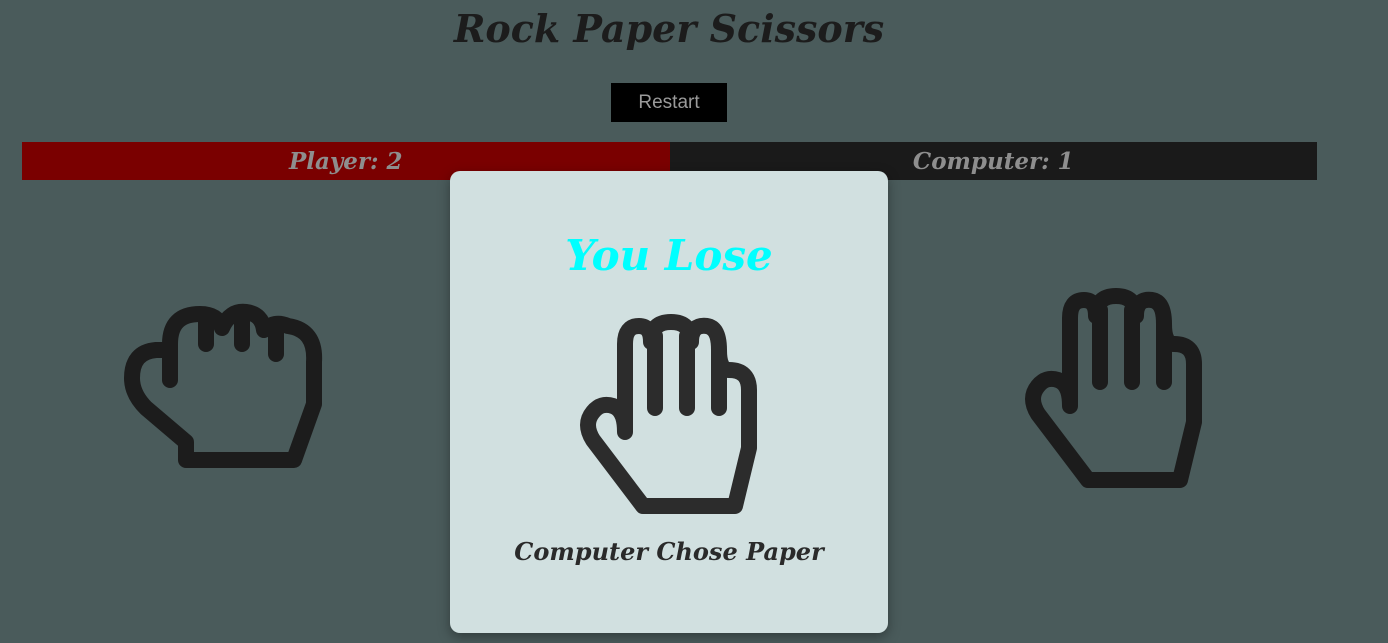  I want to click on paper-choice-button, so click(1114, 390).